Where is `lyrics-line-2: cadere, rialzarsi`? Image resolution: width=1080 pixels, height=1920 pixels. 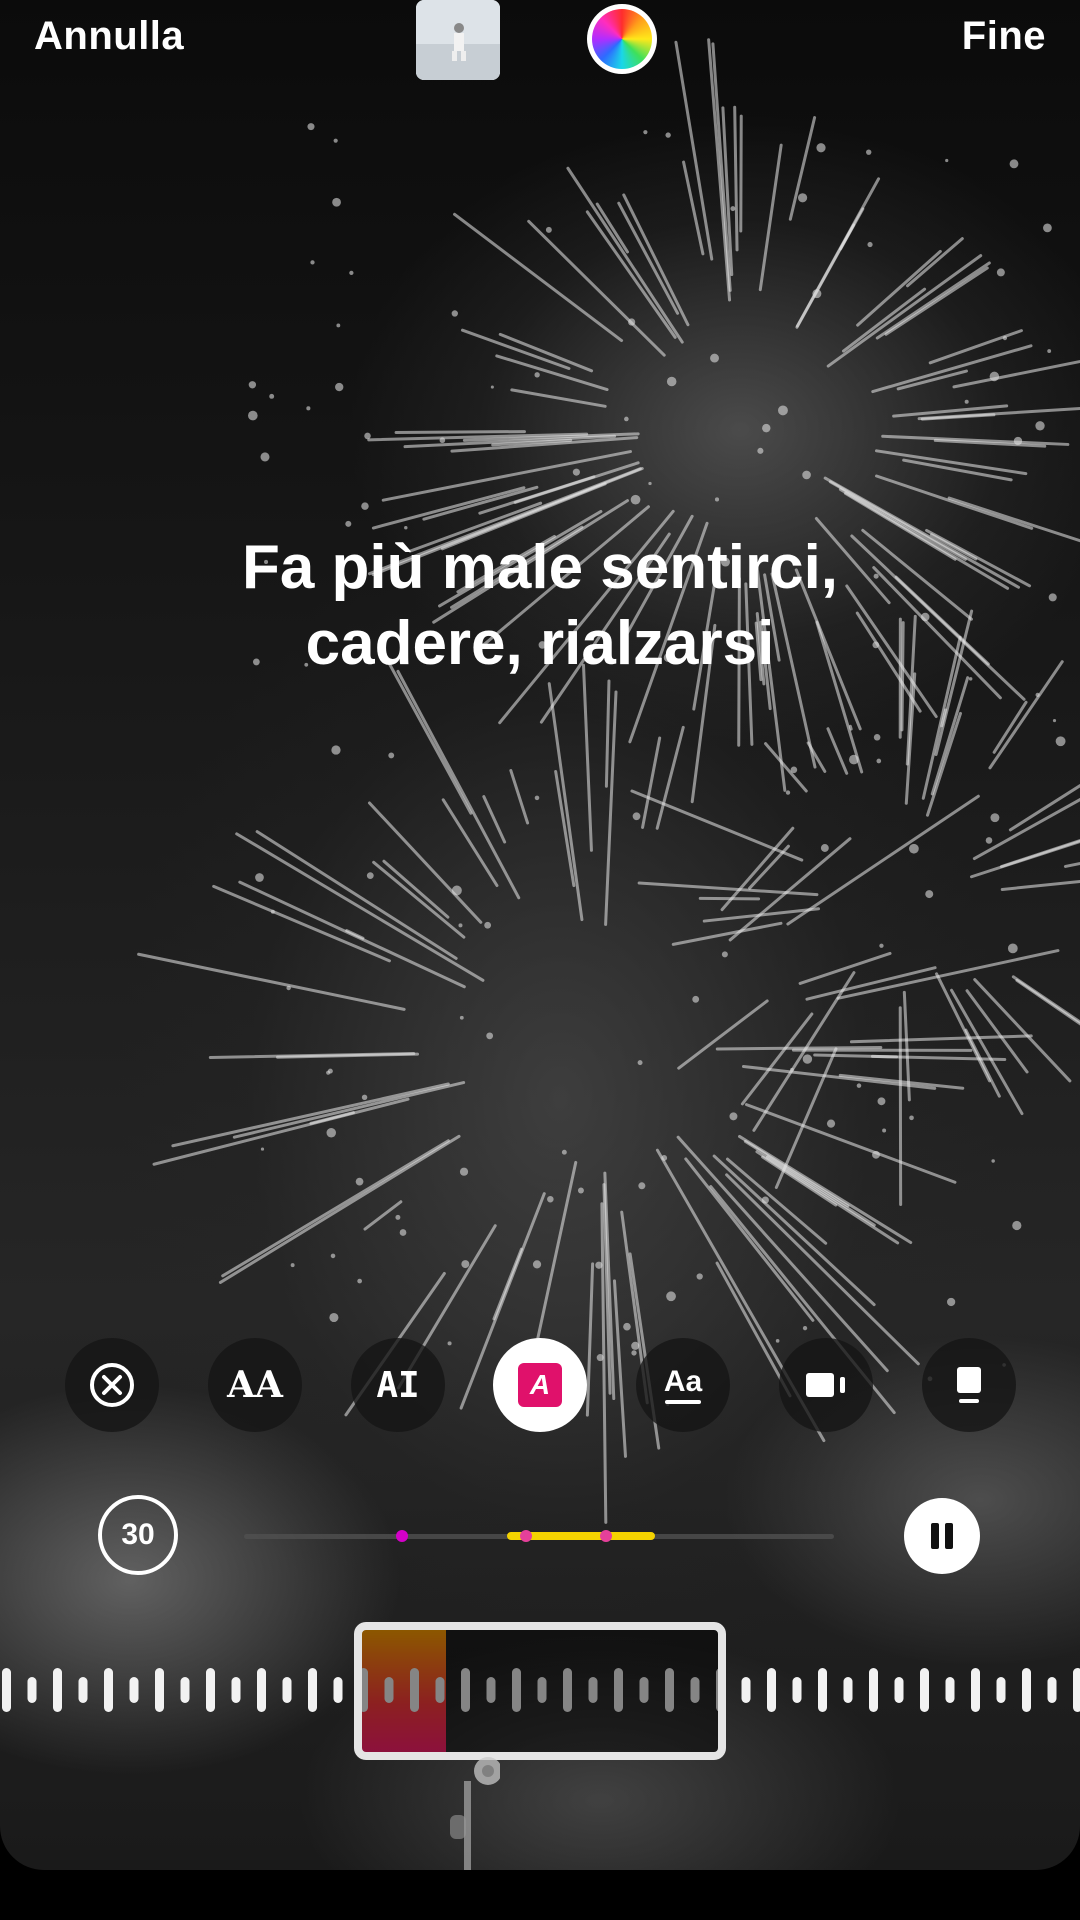
lyrics-line-2: cadere, rialzarsi is located at coordinates (540, 643).